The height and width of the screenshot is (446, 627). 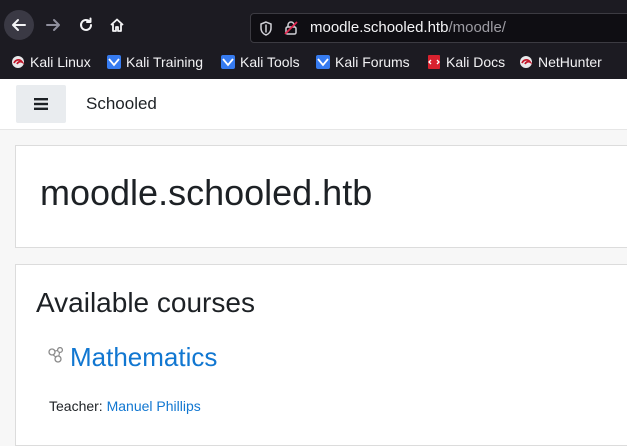 What do you see at coordinates (266, 28) in the screenshot?
I see `shield-icon` at bounding box center [266, 28].